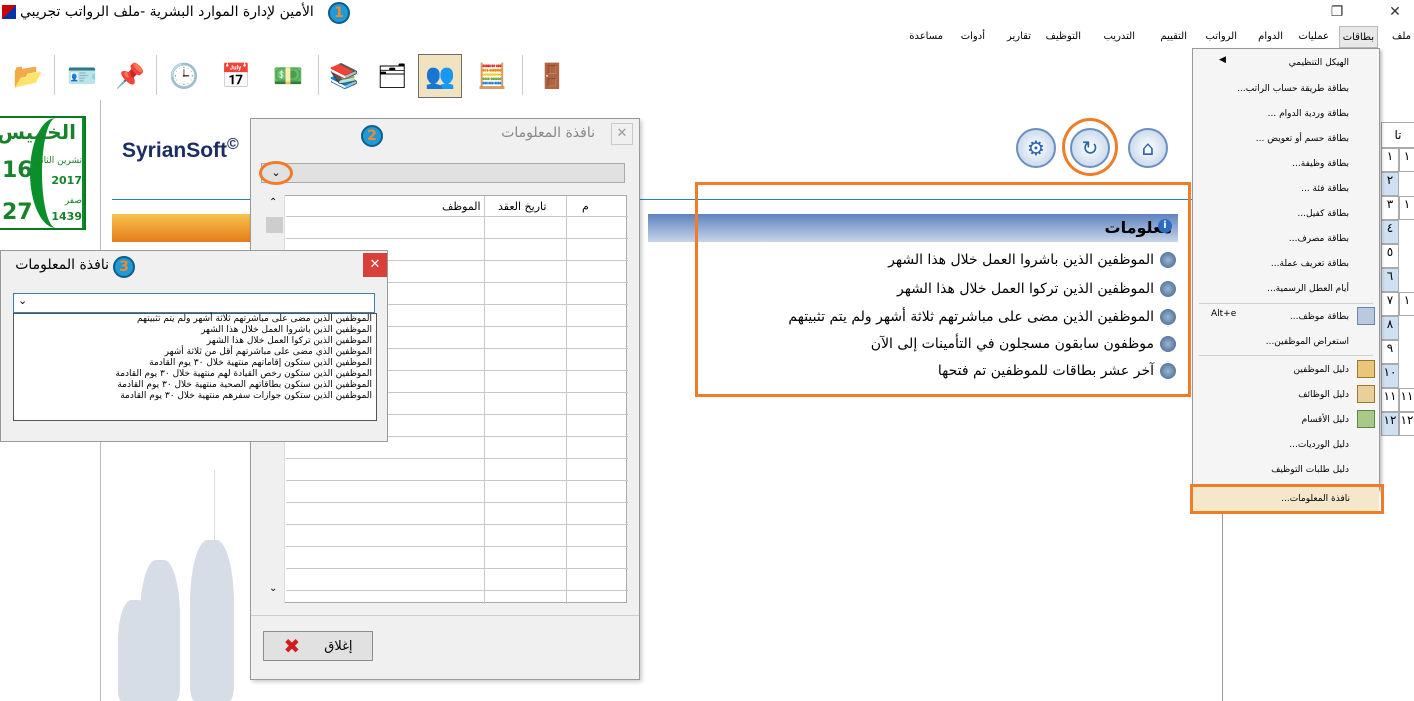  I want to click on scroll-thumb, so click(274, 225).